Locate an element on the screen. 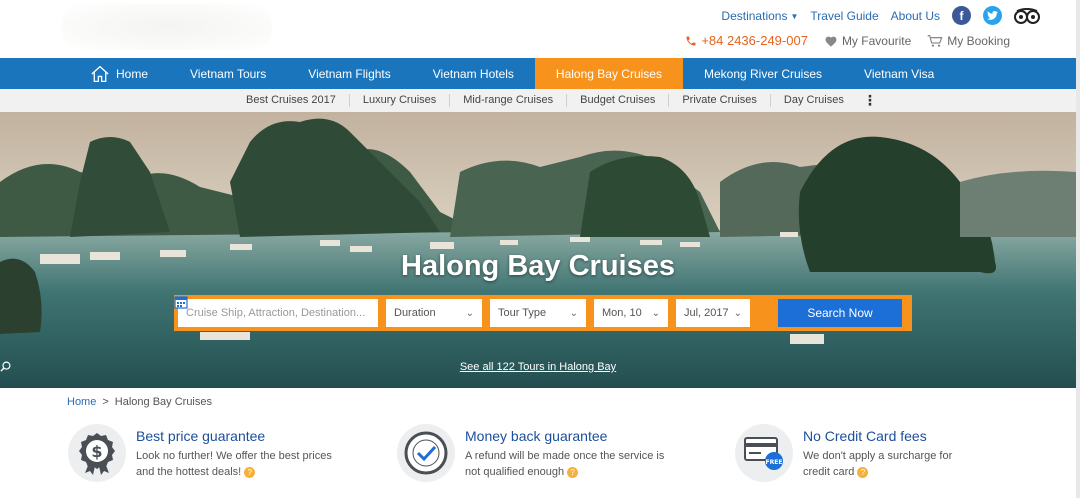  month-select: Jul, 2017 ⌄ is located at coordinates (713, 313).